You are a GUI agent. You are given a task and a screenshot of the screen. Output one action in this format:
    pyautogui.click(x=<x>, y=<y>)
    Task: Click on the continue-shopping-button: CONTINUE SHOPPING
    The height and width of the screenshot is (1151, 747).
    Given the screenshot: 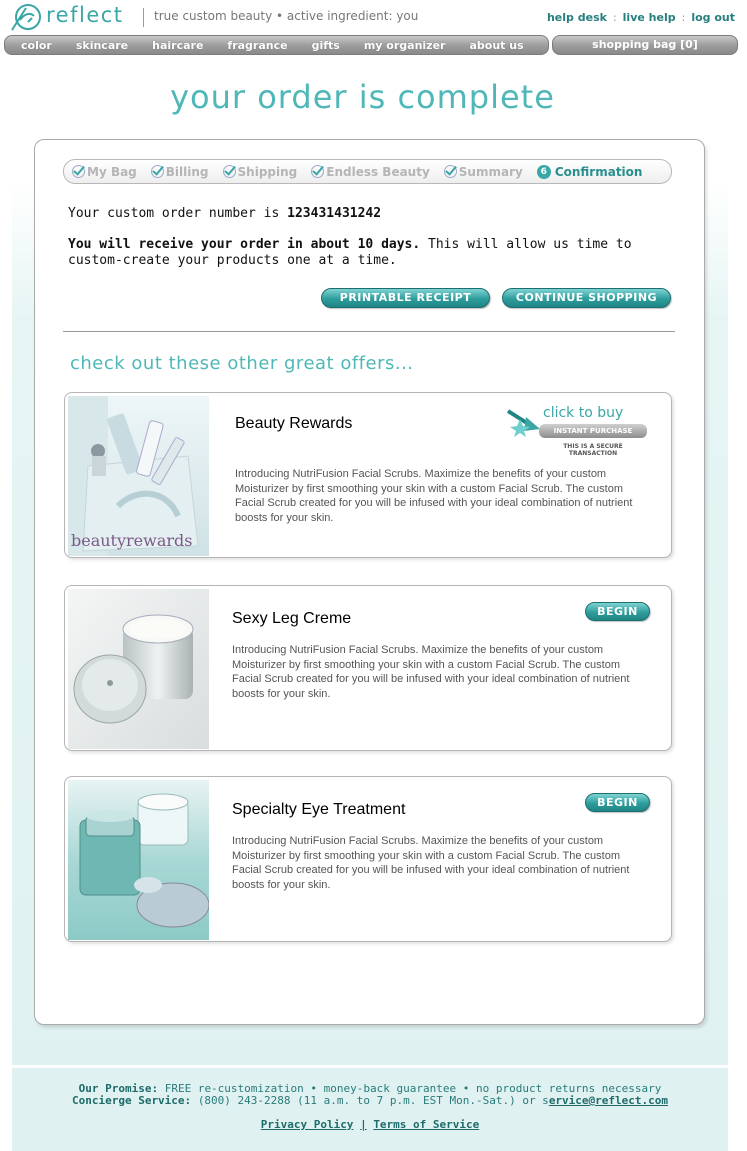 What is the action you would take?
    pyautogui.click(x=586, y=298)
    